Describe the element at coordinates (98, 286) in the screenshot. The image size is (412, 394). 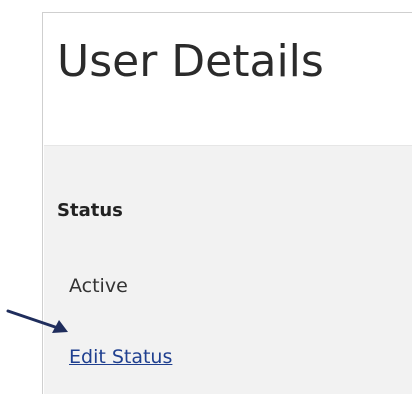
I see `status-value: Active` at that location.